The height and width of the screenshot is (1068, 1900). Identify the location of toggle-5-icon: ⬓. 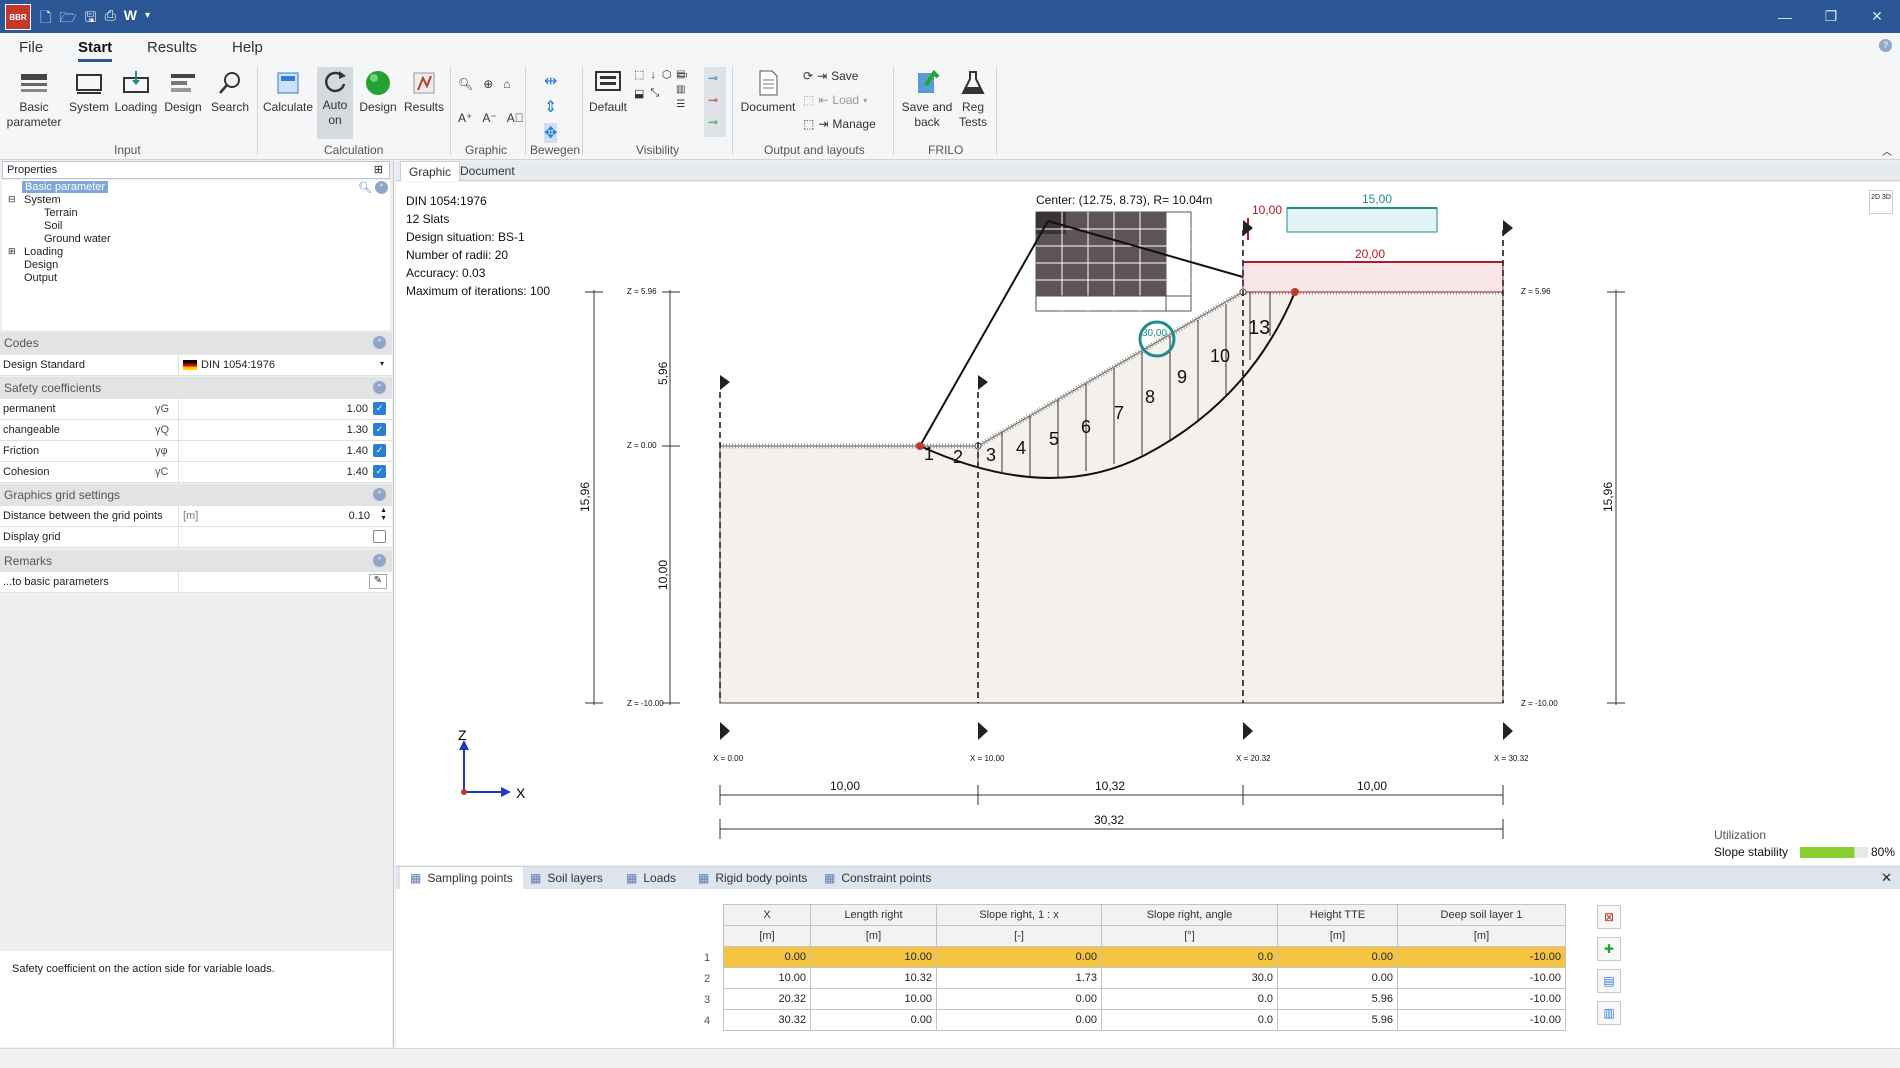
(639, 93).